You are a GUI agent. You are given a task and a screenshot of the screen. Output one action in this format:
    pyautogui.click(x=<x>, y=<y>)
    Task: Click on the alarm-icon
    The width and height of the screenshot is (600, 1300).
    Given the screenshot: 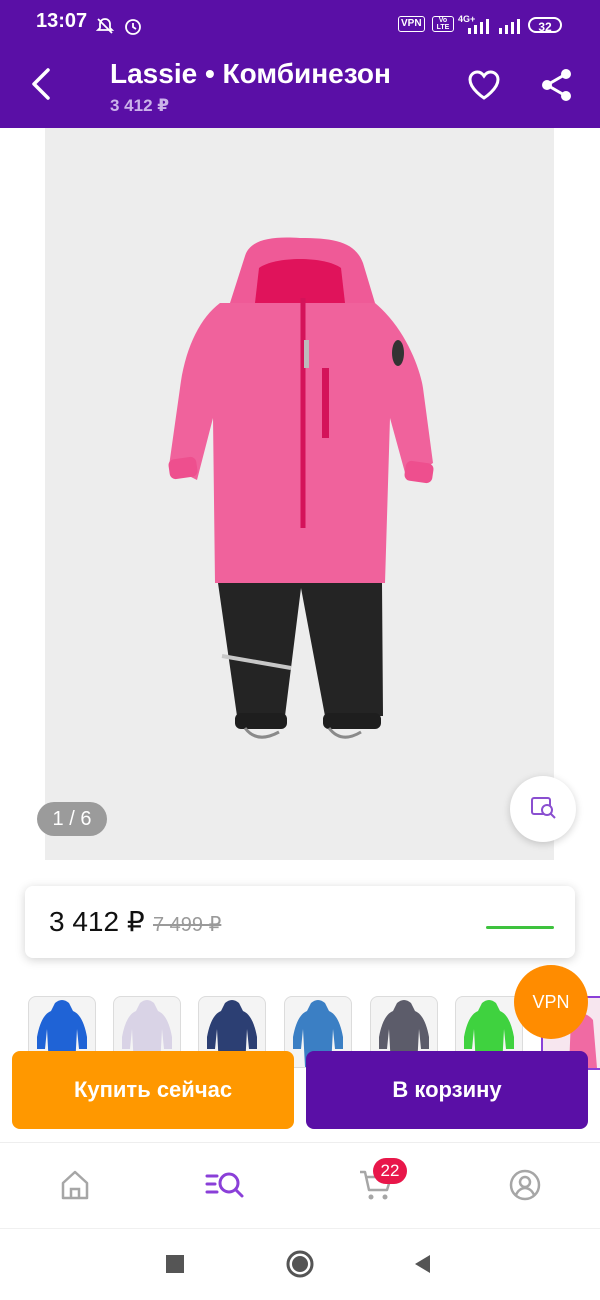 What is the action you would take?
    pyautogui.click(x=133, y=27)
    